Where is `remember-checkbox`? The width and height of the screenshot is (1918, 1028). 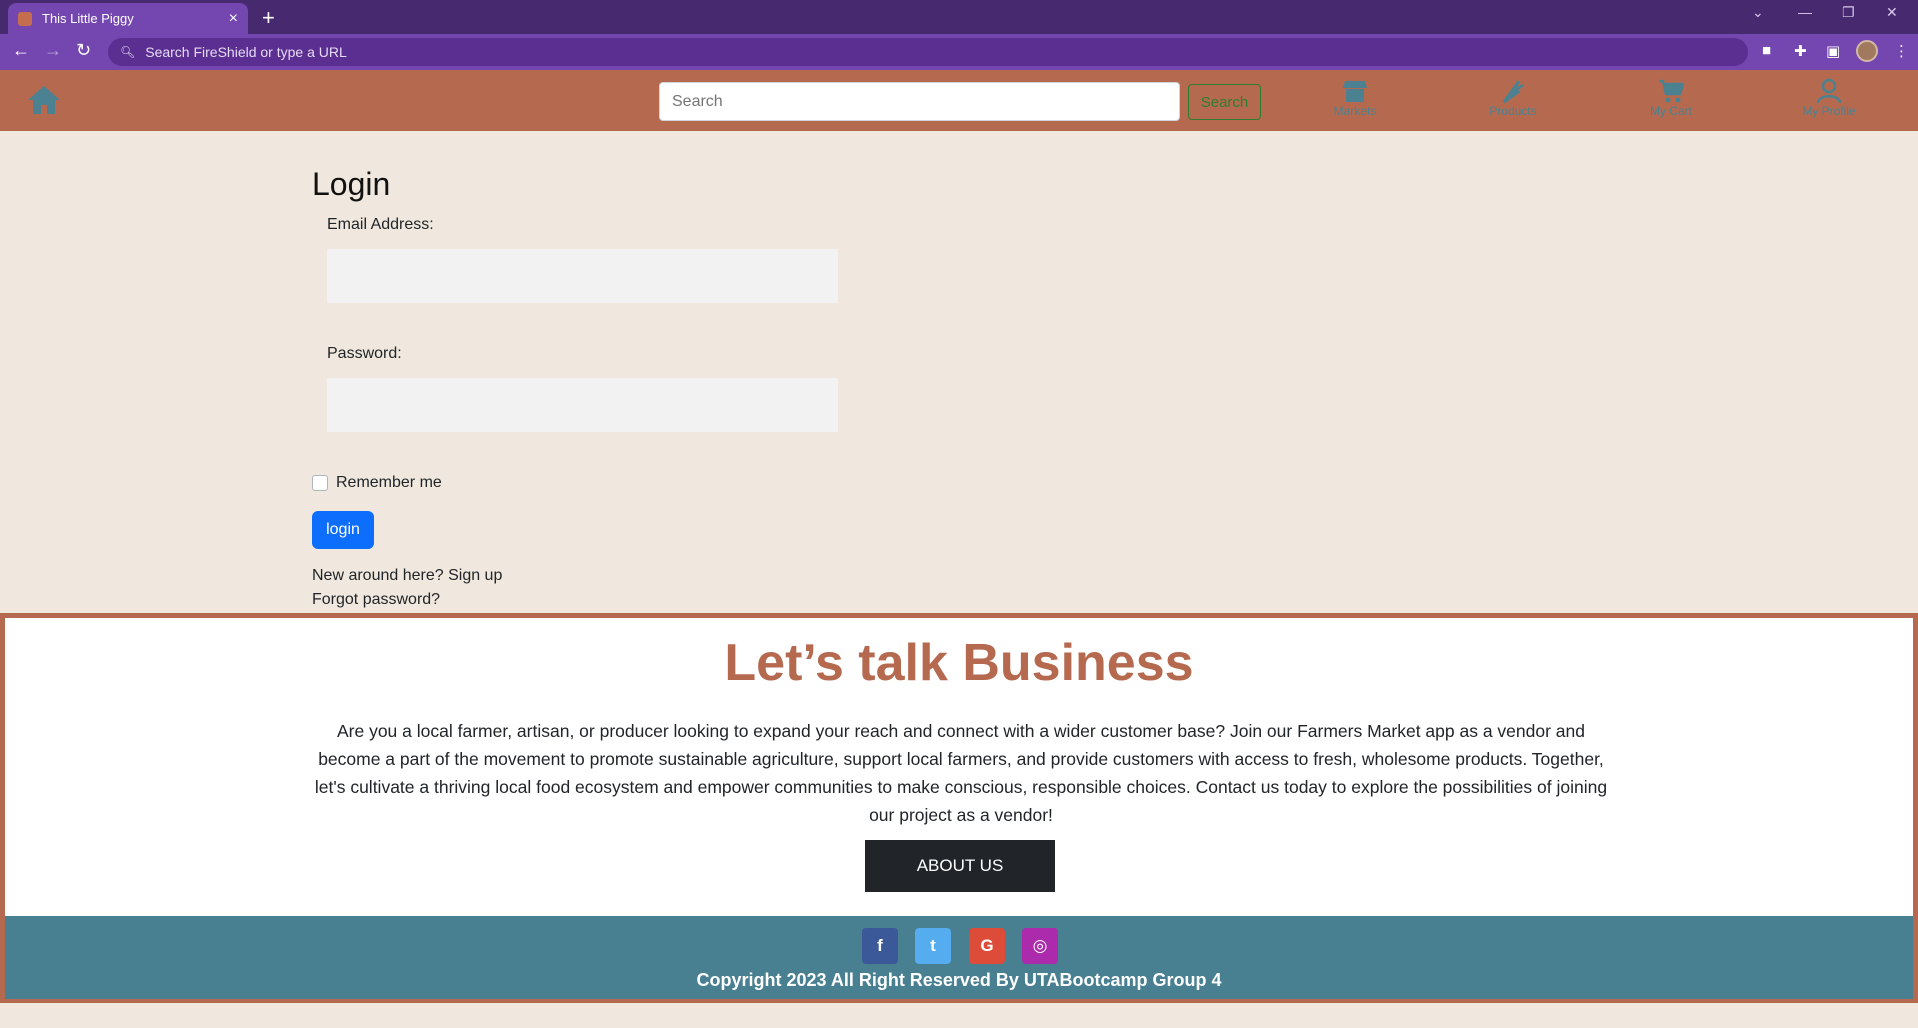 remember-checkbox is located at coordinates (320, 483).